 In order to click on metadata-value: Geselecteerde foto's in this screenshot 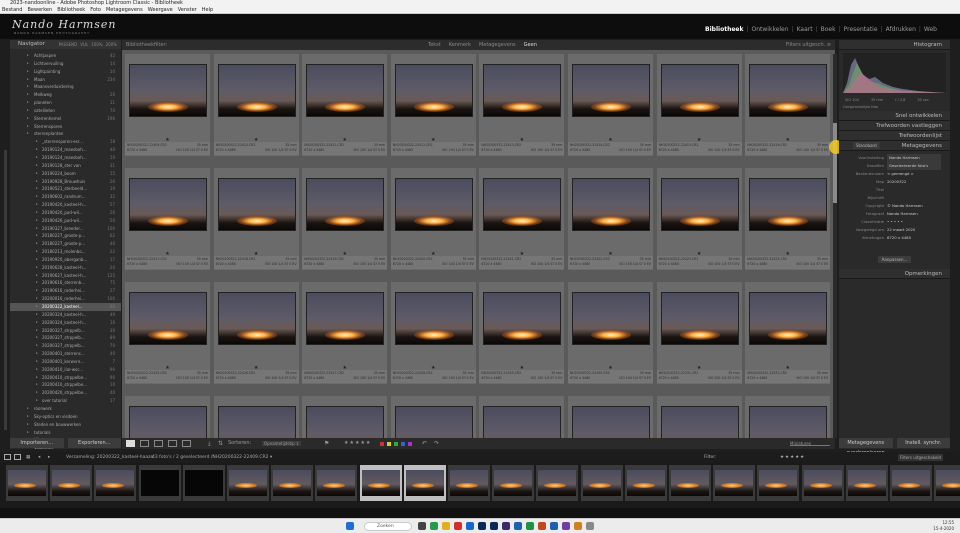, I will do `click(914, 166)`.